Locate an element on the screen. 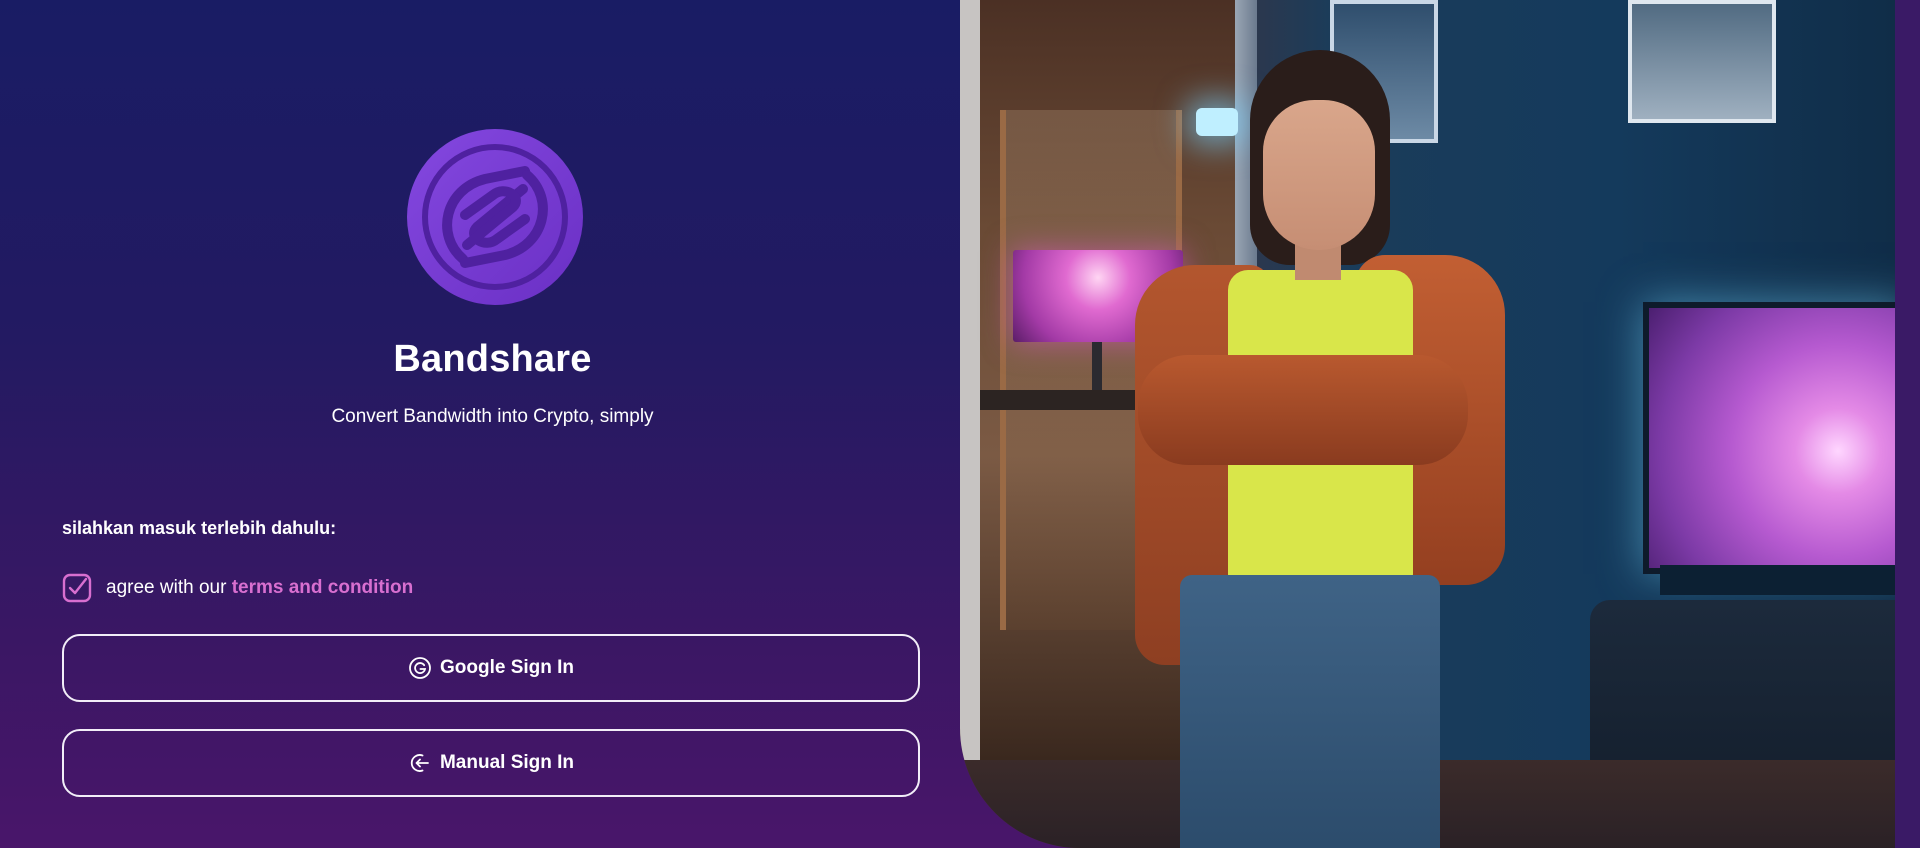  login-icon is located at coordinates (419, 763).